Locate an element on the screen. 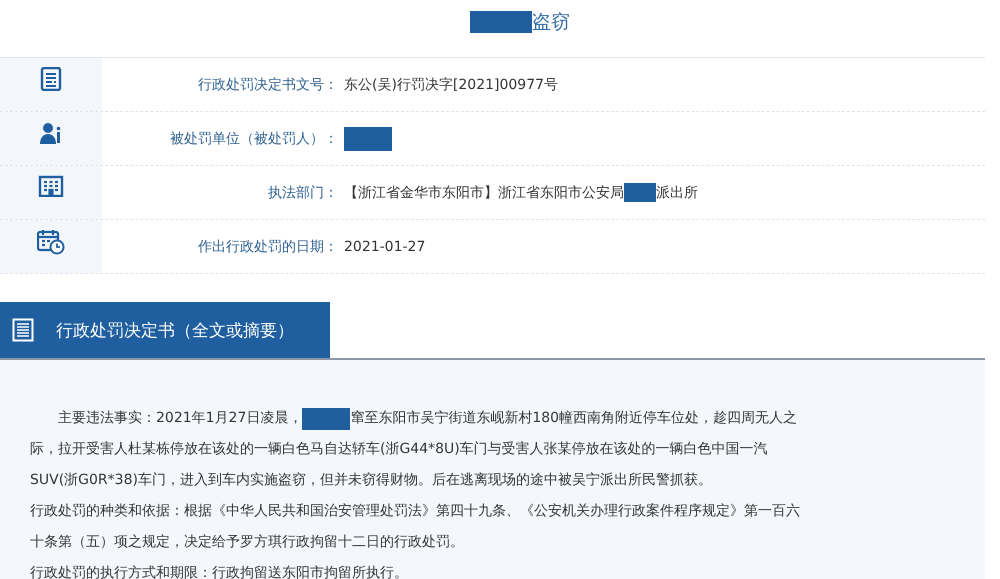 The height and width of the screenshot is (579, 1000). field-value: 派出所 is located at coordinates (677, 193).